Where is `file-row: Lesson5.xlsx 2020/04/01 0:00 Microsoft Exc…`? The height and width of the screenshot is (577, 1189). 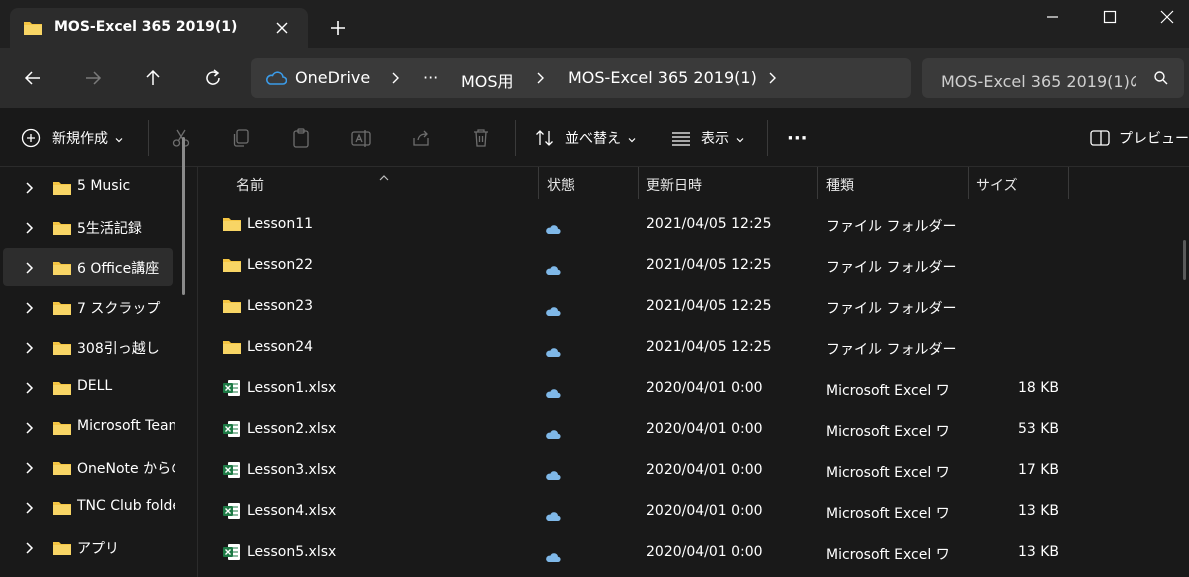
file-row: Lesson5.xlsx 2020/04/01 0:00 Microsoft Exc… is located at coordinates (688, 553).